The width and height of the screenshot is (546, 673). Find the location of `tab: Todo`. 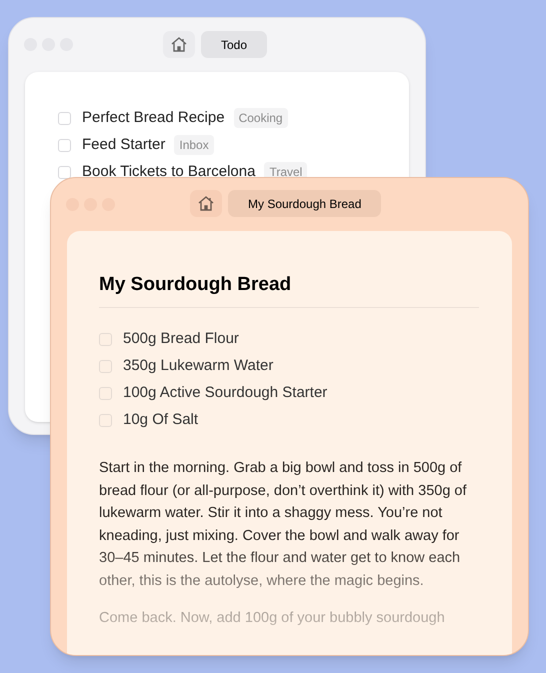

tab: Todo is located at coordinates (234, 44).